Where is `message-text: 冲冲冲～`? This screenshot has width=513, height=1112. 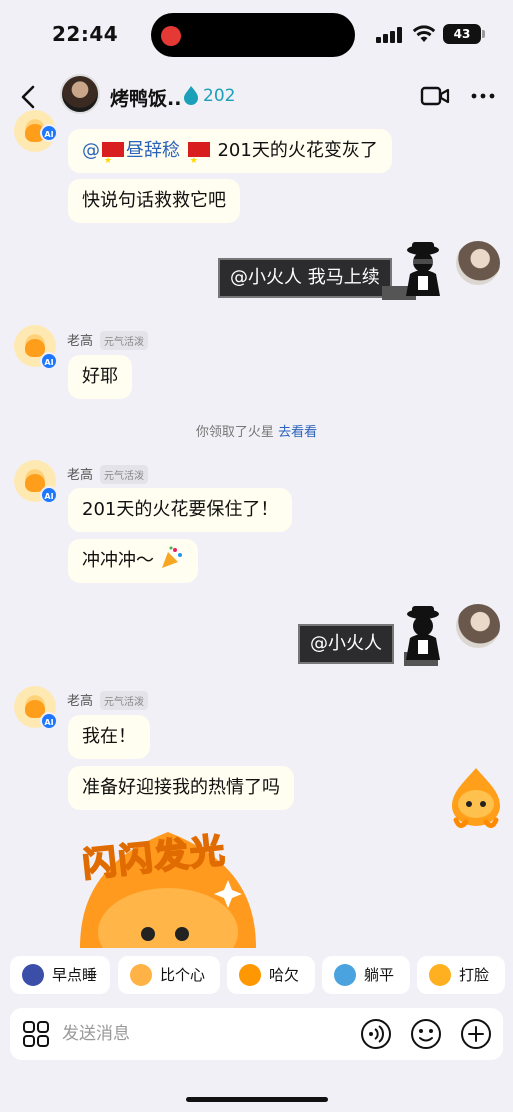 message-text: 冲冲冲～ is located at coordinates (118, 560).